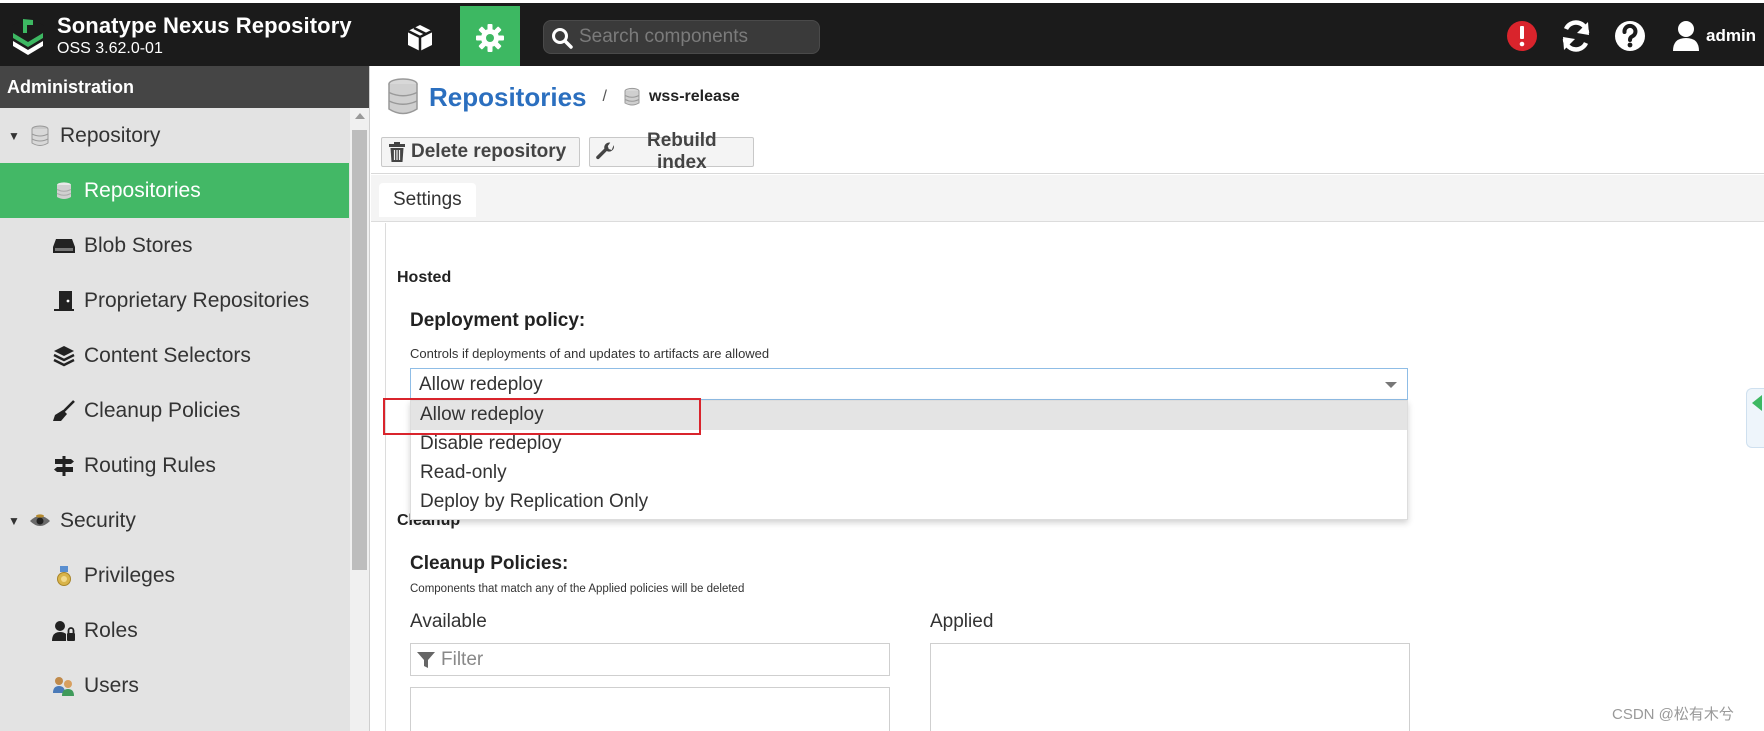  What do you see at coordinates (64, 686) in the screenshot?
I see `users-icon` at bounding box center [64, 686].